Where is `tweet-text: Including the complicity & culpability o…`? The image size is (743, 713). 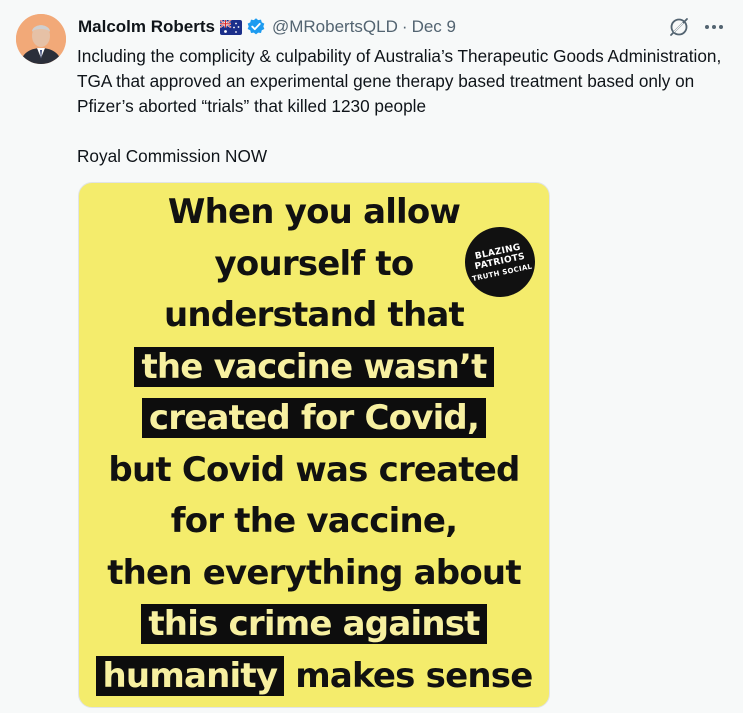 tweet-text: Including the complicity & culpability o… is located at coordinates (399, 106).